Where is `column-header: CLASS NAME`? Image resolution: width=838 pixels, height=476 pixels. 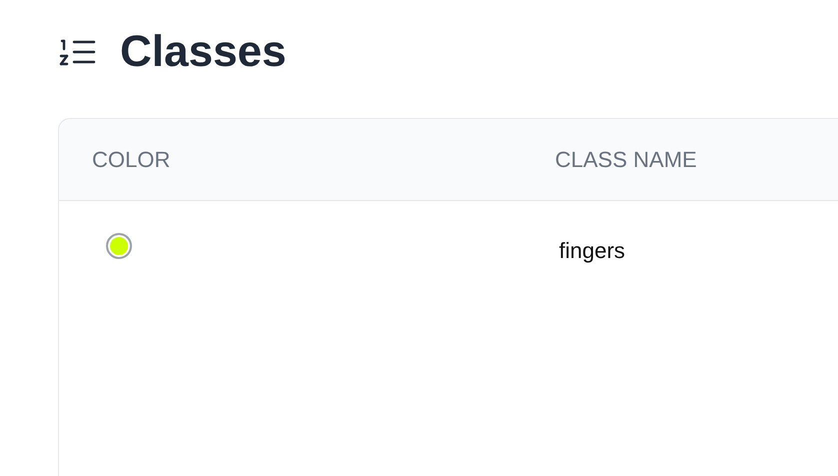 column-header: CLASS NAME is located at coordinates (626, 159).